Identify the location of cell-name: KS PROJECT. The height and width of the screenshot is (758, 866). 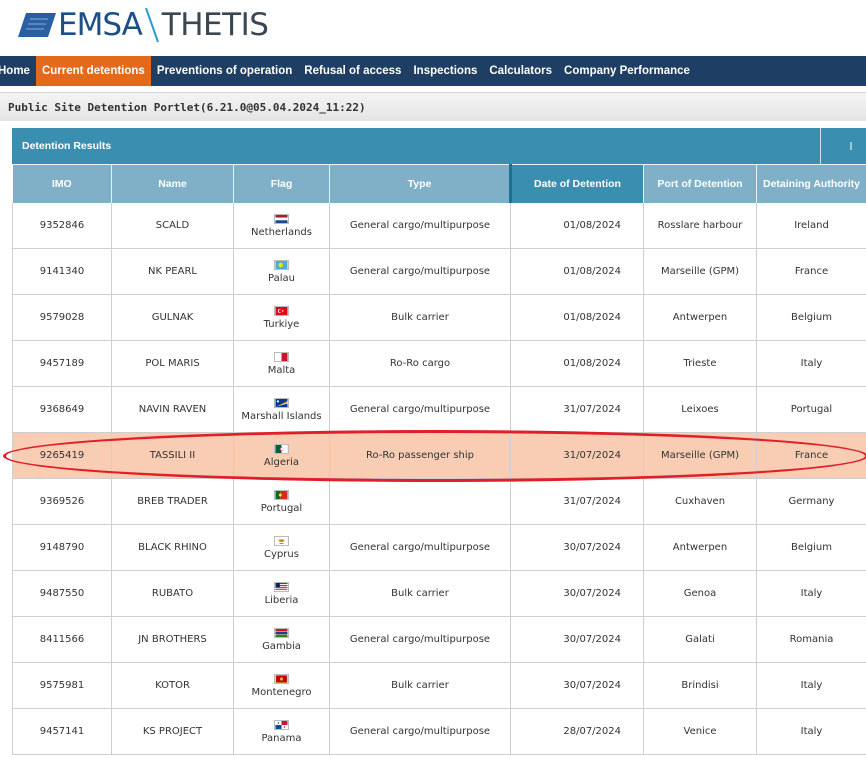
(172, 731).